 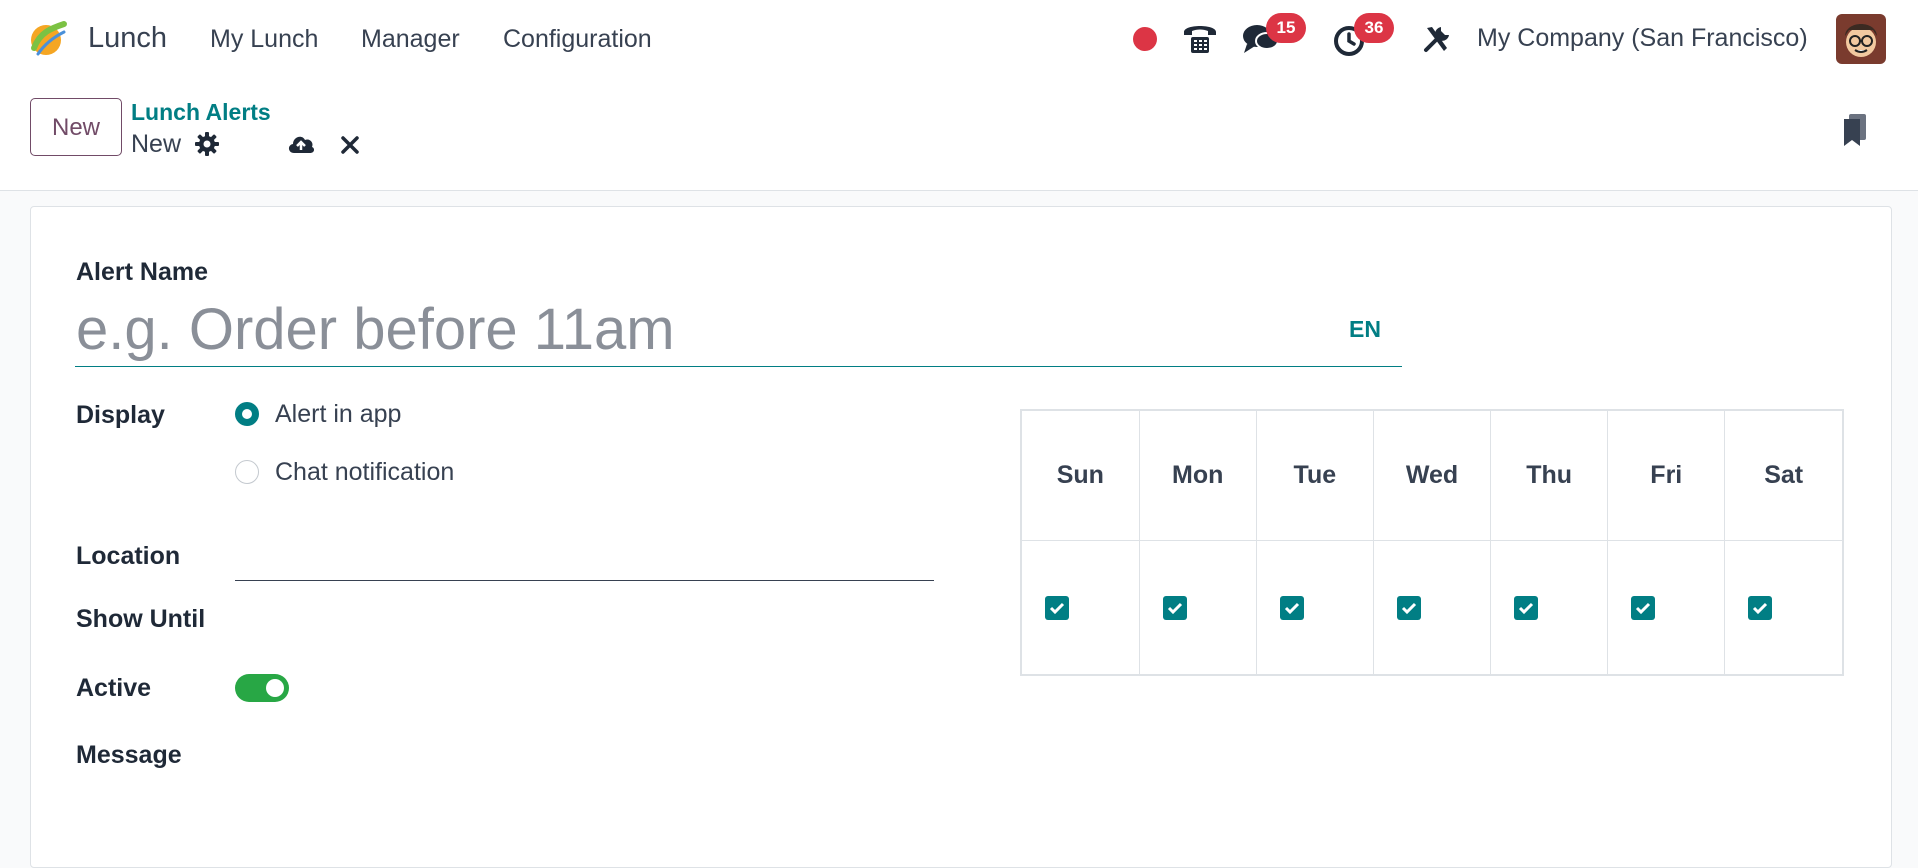 I want to click on display-label: Display, so click(x=120, y=415).